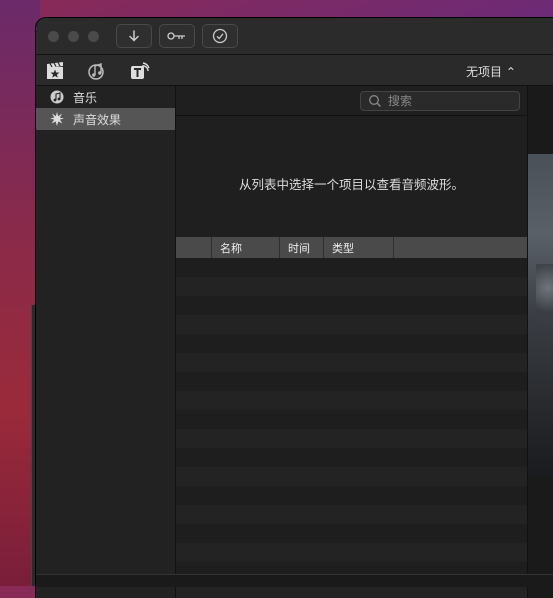  I want to click on table-header: 名称 时间 类型, so click(351, 247).